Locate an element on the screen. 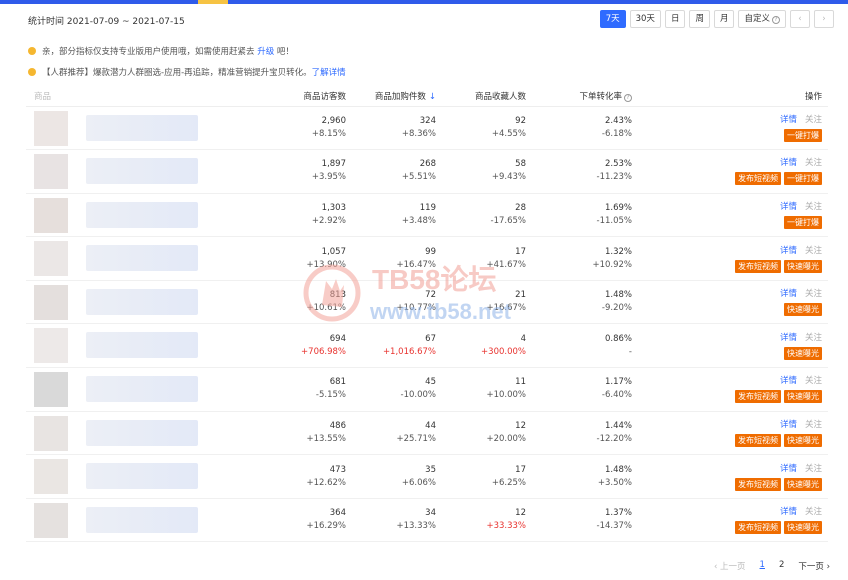 The height and width of the screenshot is (580, 848). learn-more-link: 了解详情 is located at coordinates (329, 73).